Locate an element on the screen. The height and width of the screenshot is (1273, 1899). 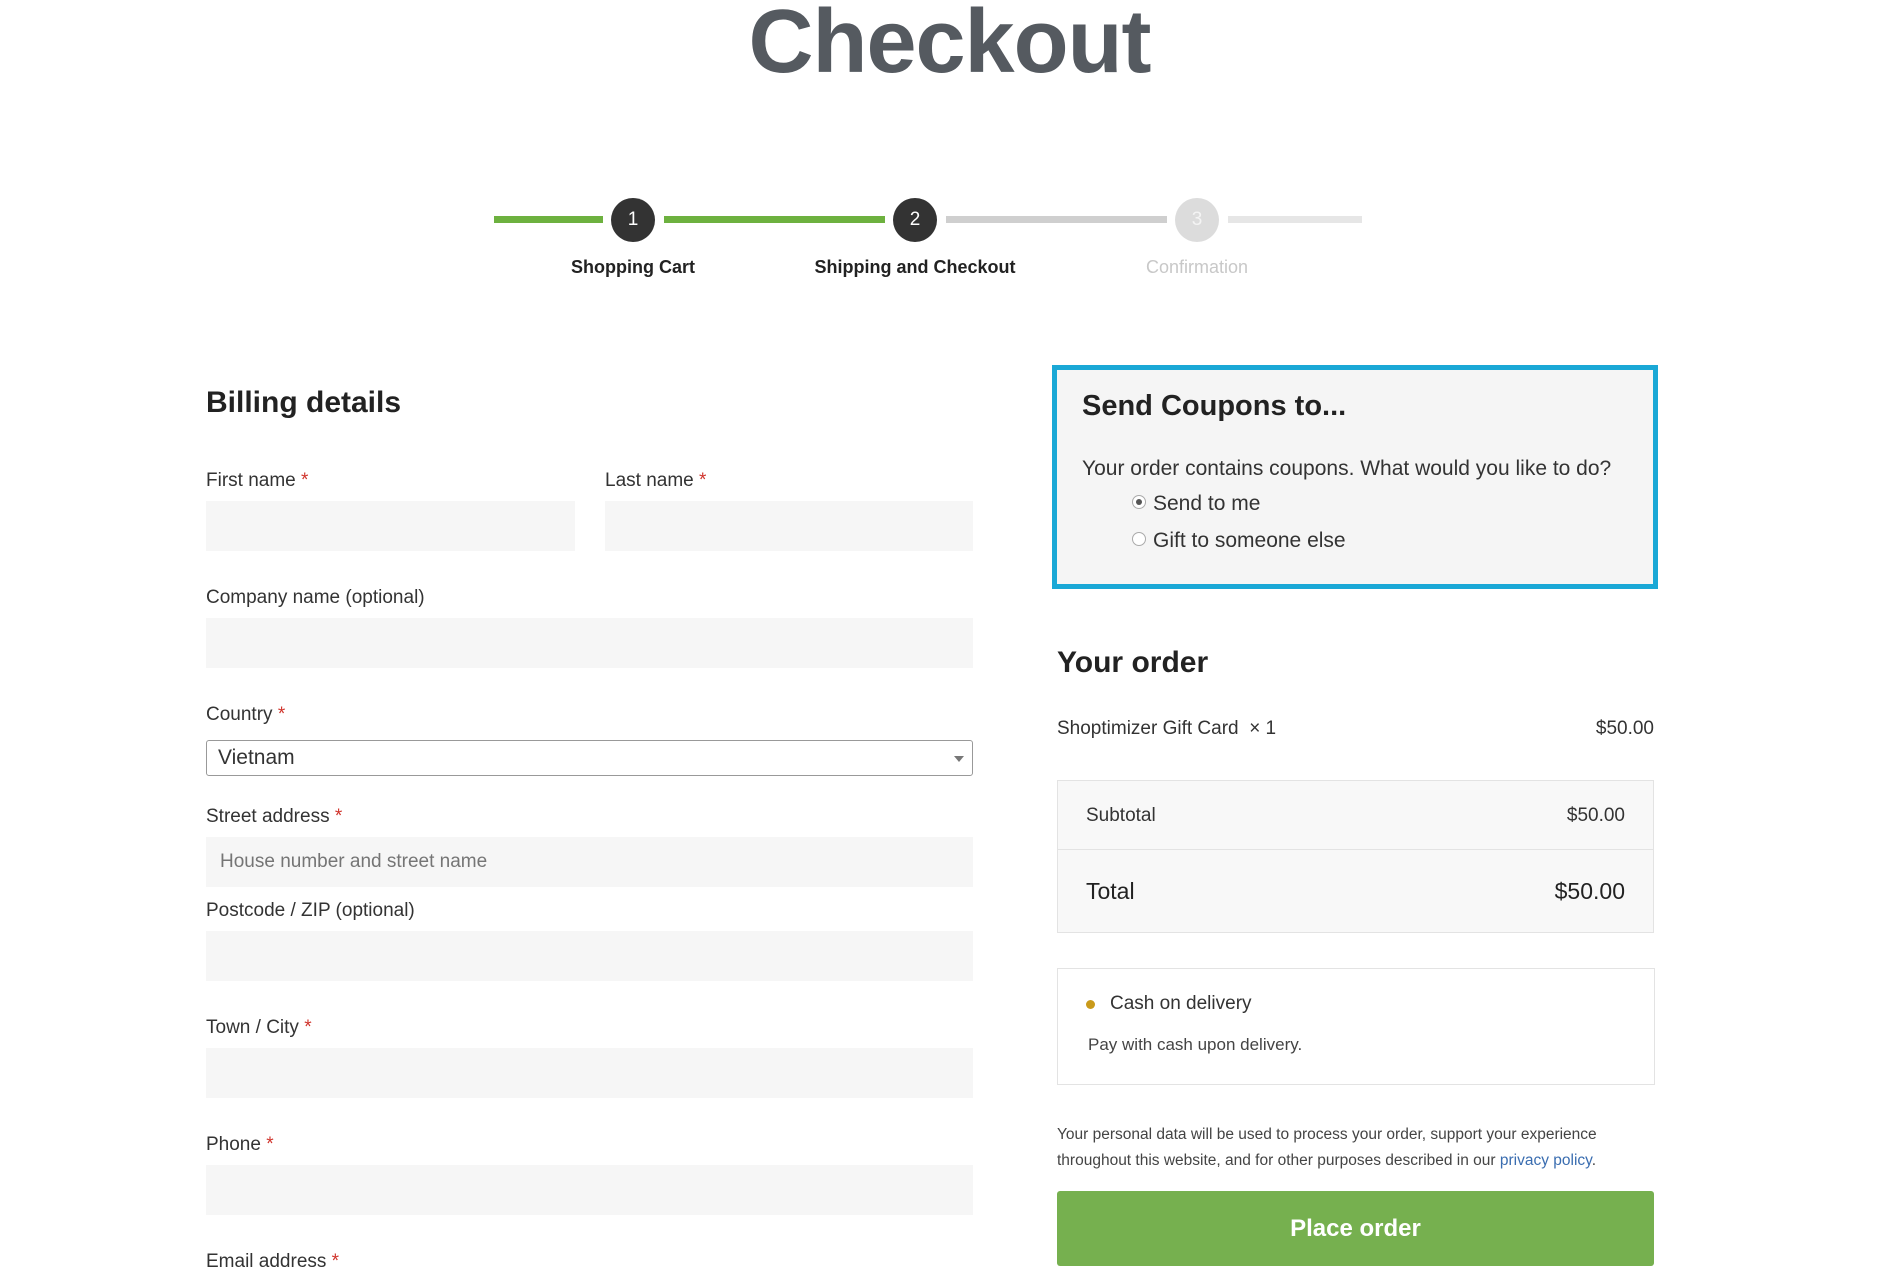
send-to-me-label: Send to me is located at coordinates (1207, 503).